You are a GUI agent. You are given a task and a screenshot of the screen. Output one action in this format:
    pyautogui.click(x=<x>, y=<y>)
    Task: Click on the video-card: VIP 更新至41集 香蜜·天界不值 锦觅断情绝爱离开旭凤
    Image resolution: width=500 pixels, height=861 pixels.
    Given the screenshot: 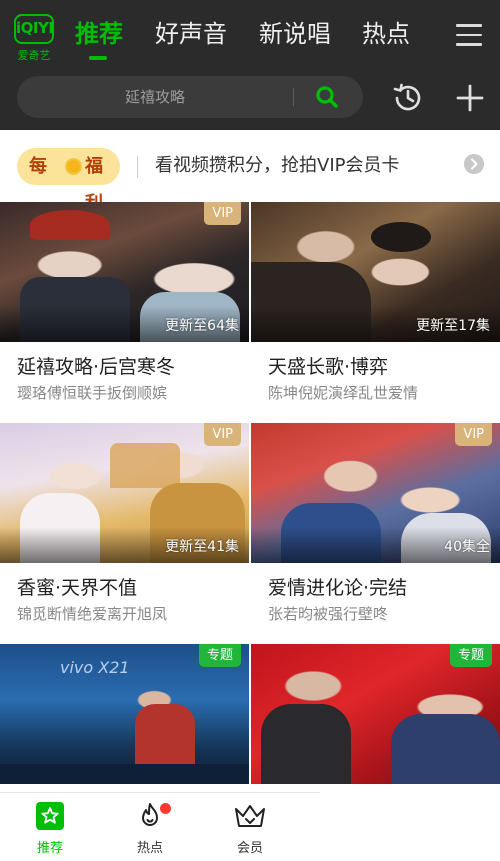 What is the action you would take?
    pyautogui.click(x=124, y=533)
    